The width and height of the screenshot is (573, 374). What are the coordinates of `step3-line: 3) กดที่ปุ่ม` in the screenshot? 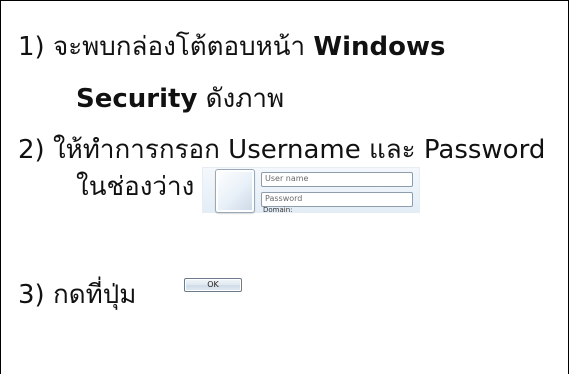 It's located at (77, 295).